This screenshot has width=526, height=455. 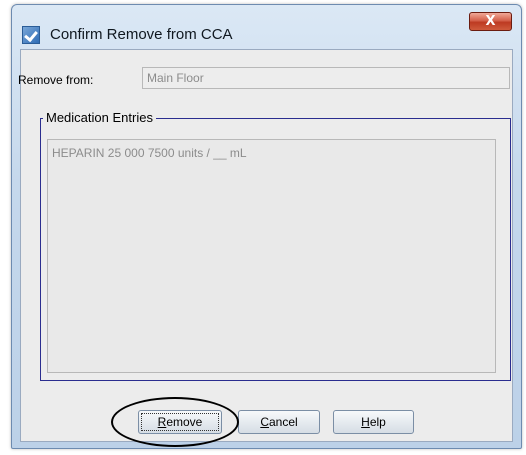 What do you see at coordinates (326, 78) in the screenshot?
I see `remove-from-field: Main Floor` at bounding box center [326, 78].